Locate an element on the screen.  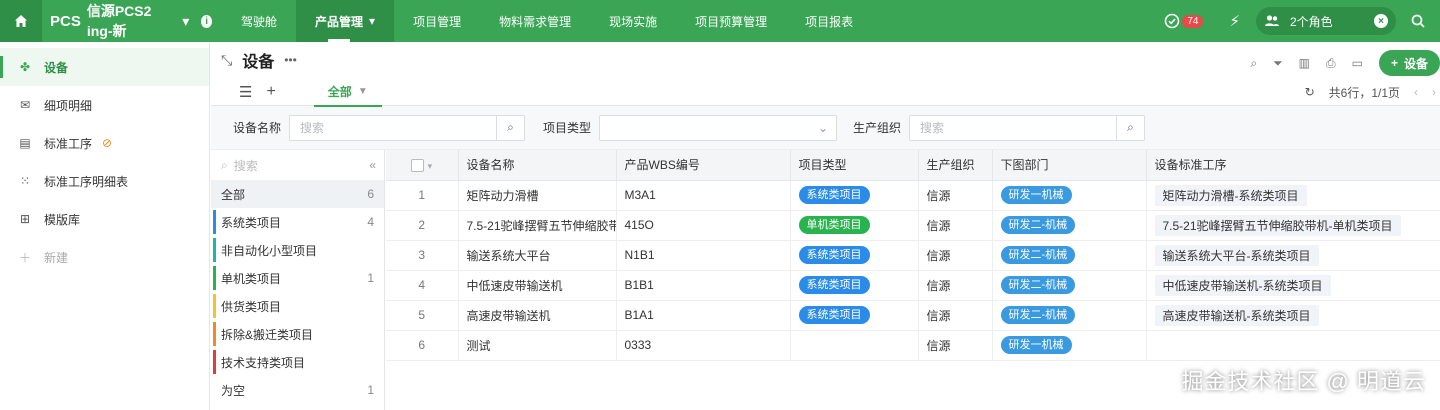
cell-standard-process: 高速皮带输送机-系统类项目 is located at coordinates (1293, 315).